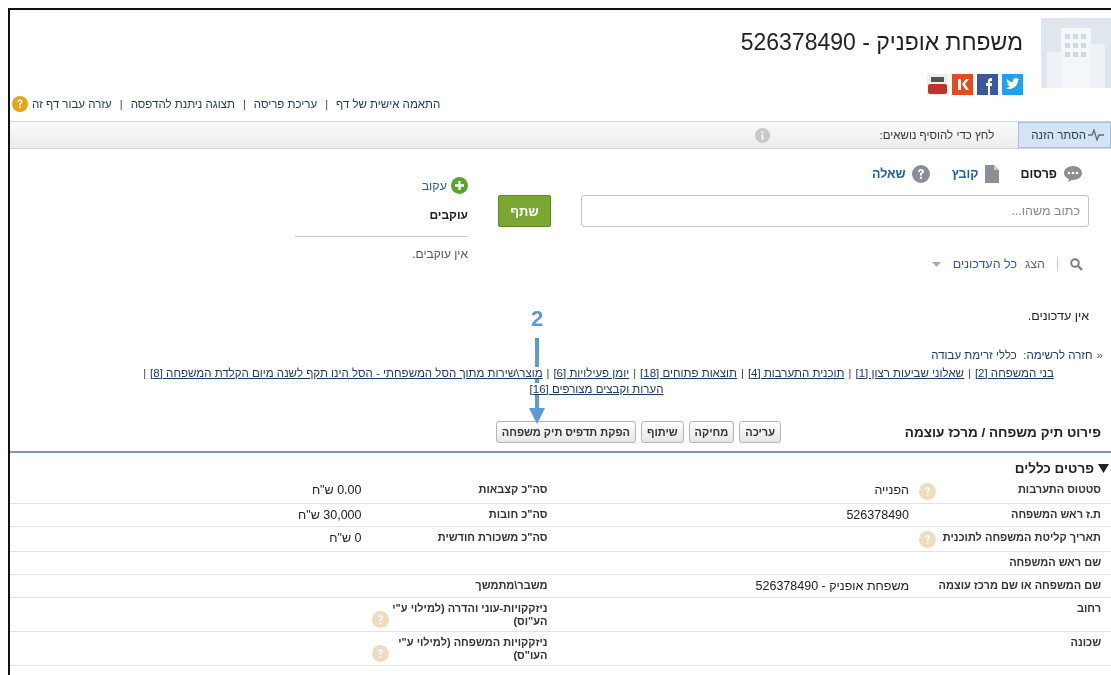 The image size is (1111, 675). I want to click on page-title: משפחת אופניק - 526378490, so click(881, 42).